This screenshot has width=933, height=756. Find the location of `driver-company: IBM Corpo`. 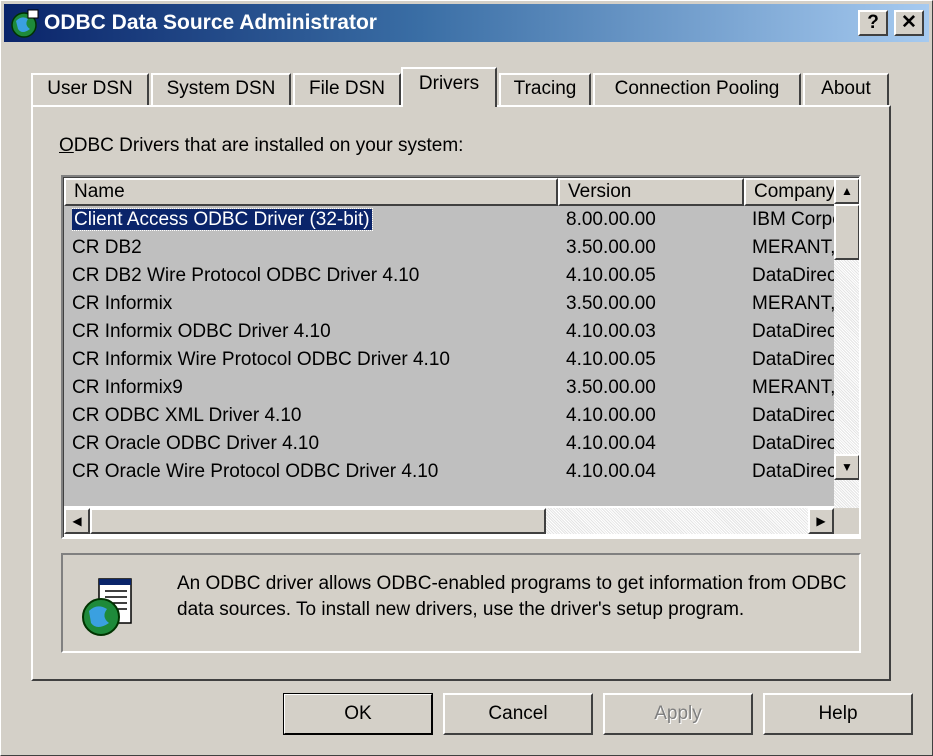

driver-company: IBM Corpo is located at coordinates (793, 219).